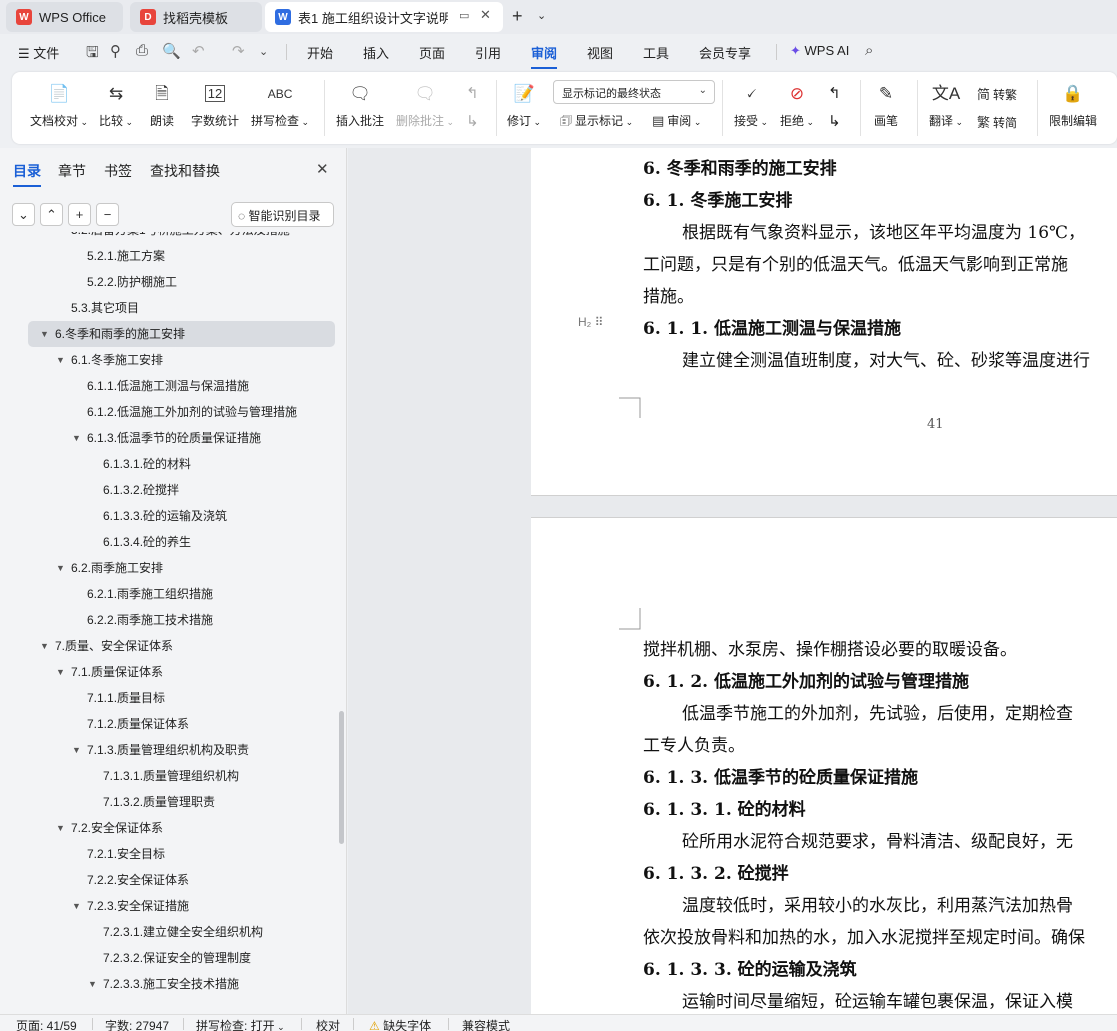 The image size is (1117, 1031). Describe the element at coordinates (168, 906) in the screenshot. I see `toc-item: ▼ 7.2.3.安全保证措施` at that location.